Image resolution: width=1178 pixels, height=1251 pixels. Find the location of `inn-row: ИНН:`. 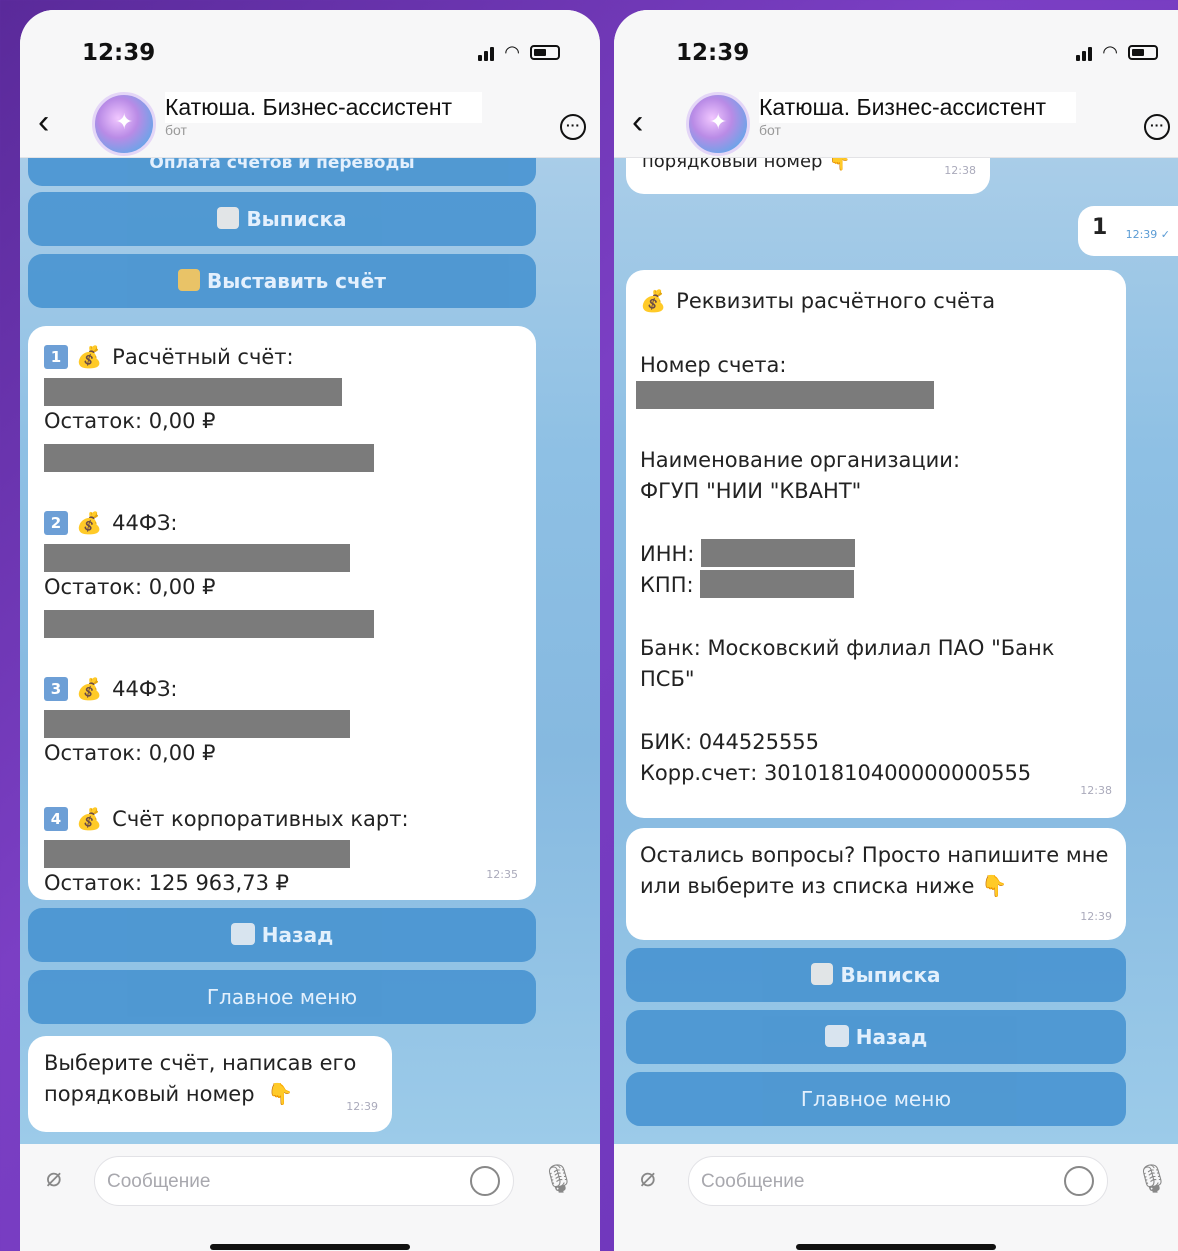

inn-row: ИНН: is located at coordinates (876, 554).